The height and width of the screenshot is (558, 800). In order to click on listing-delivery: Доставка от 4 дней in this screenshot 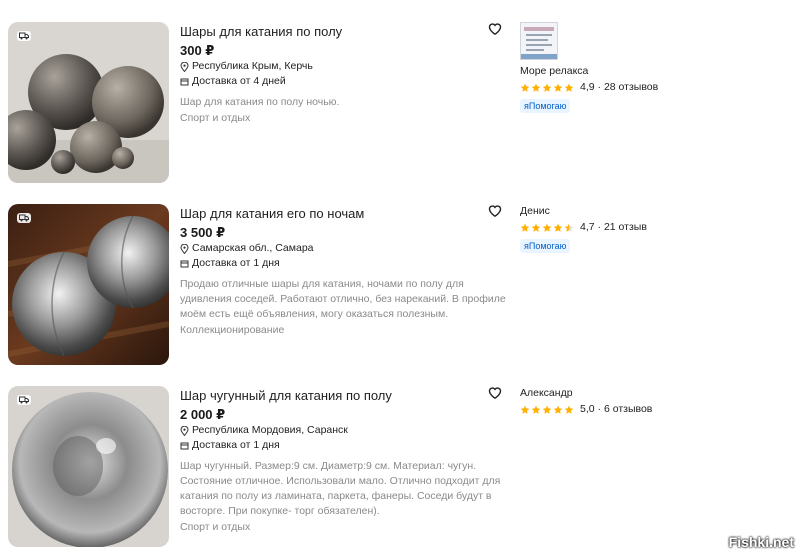, I will do `click(345, 81)`.